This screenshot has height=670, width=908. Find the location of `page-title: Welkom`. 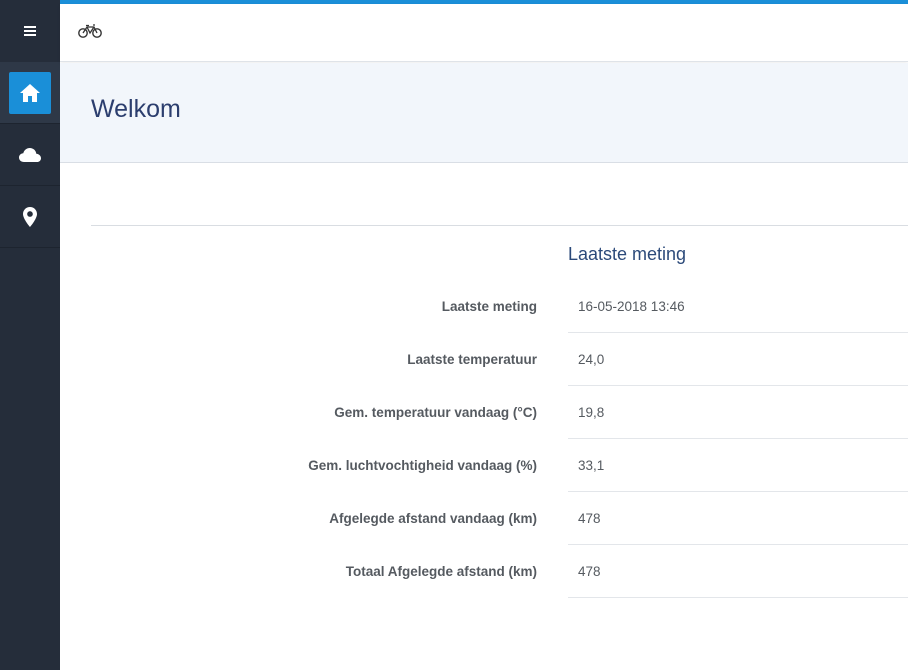

page-title: Welkom is located at coordinates (136, 109).